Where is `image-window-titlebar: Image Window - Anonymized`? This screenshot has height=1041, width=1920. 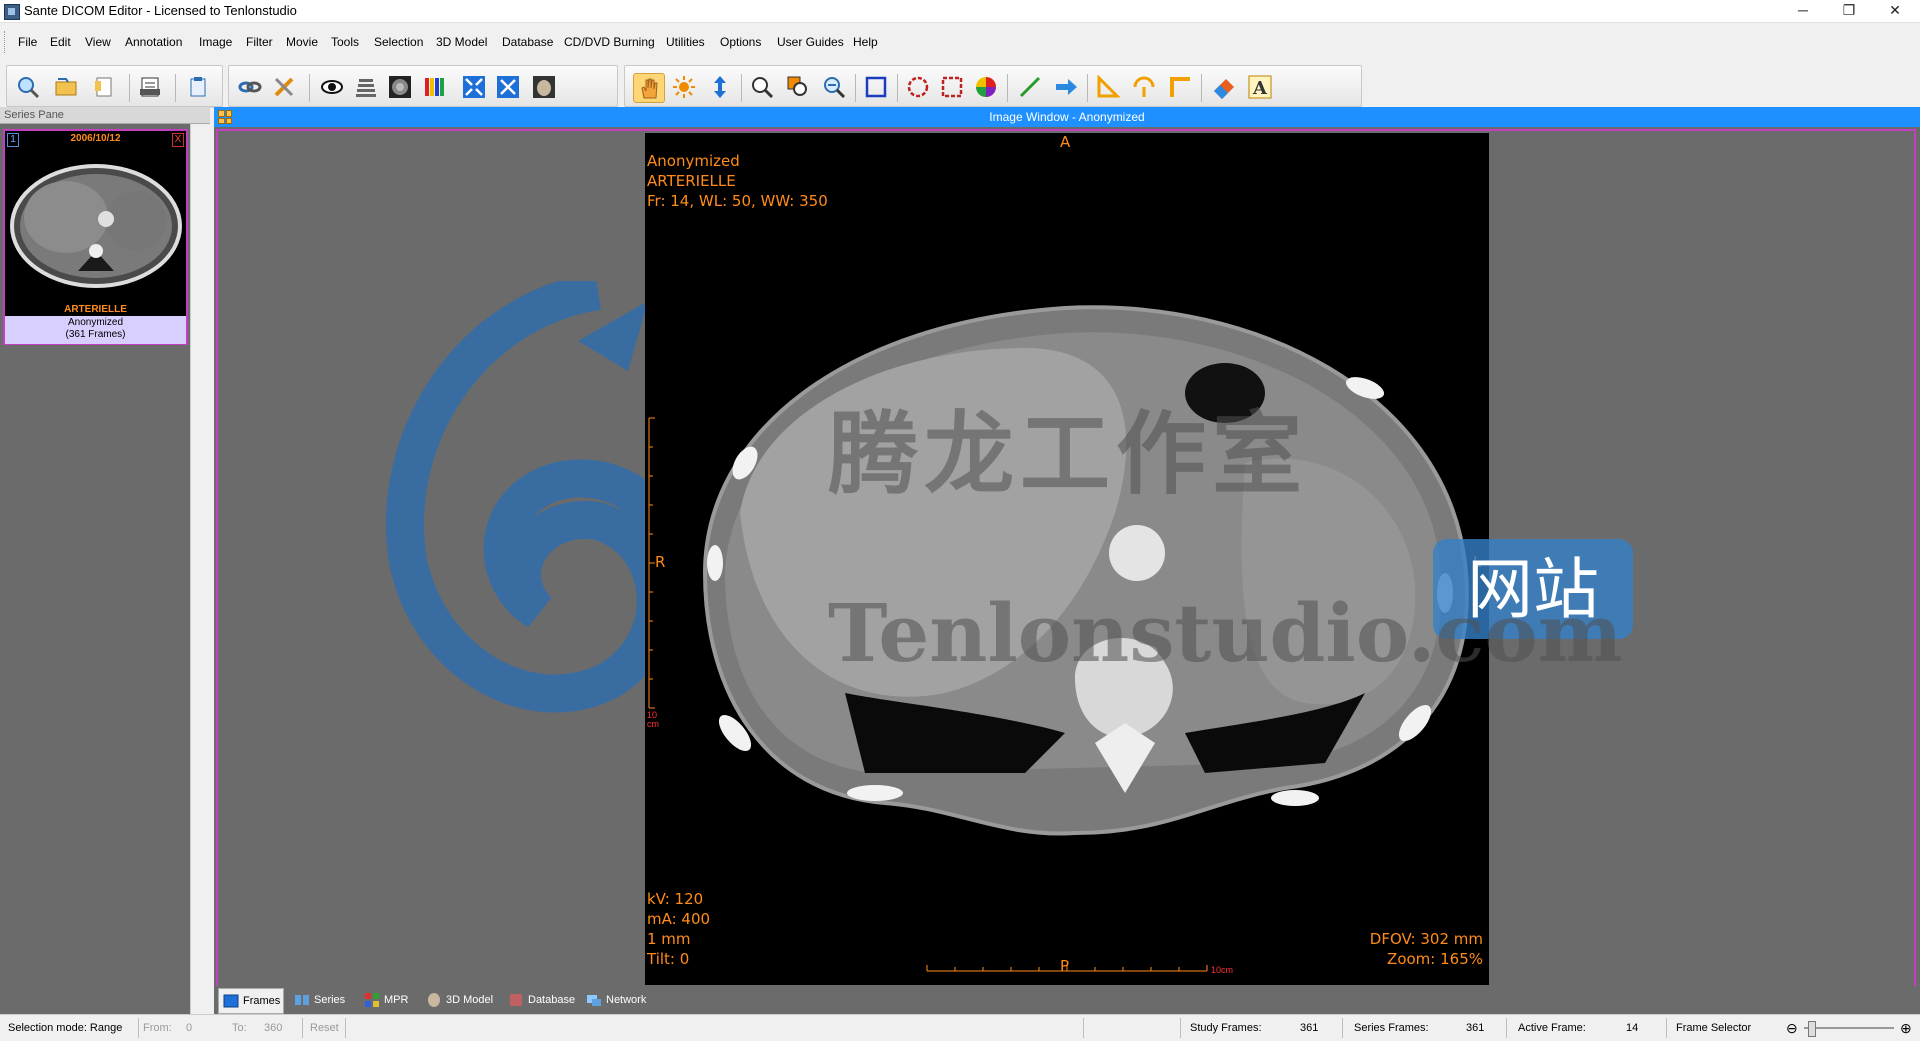
image-window-titlebar: Image Window - Anonymized is located at coordinates (1067, 117).